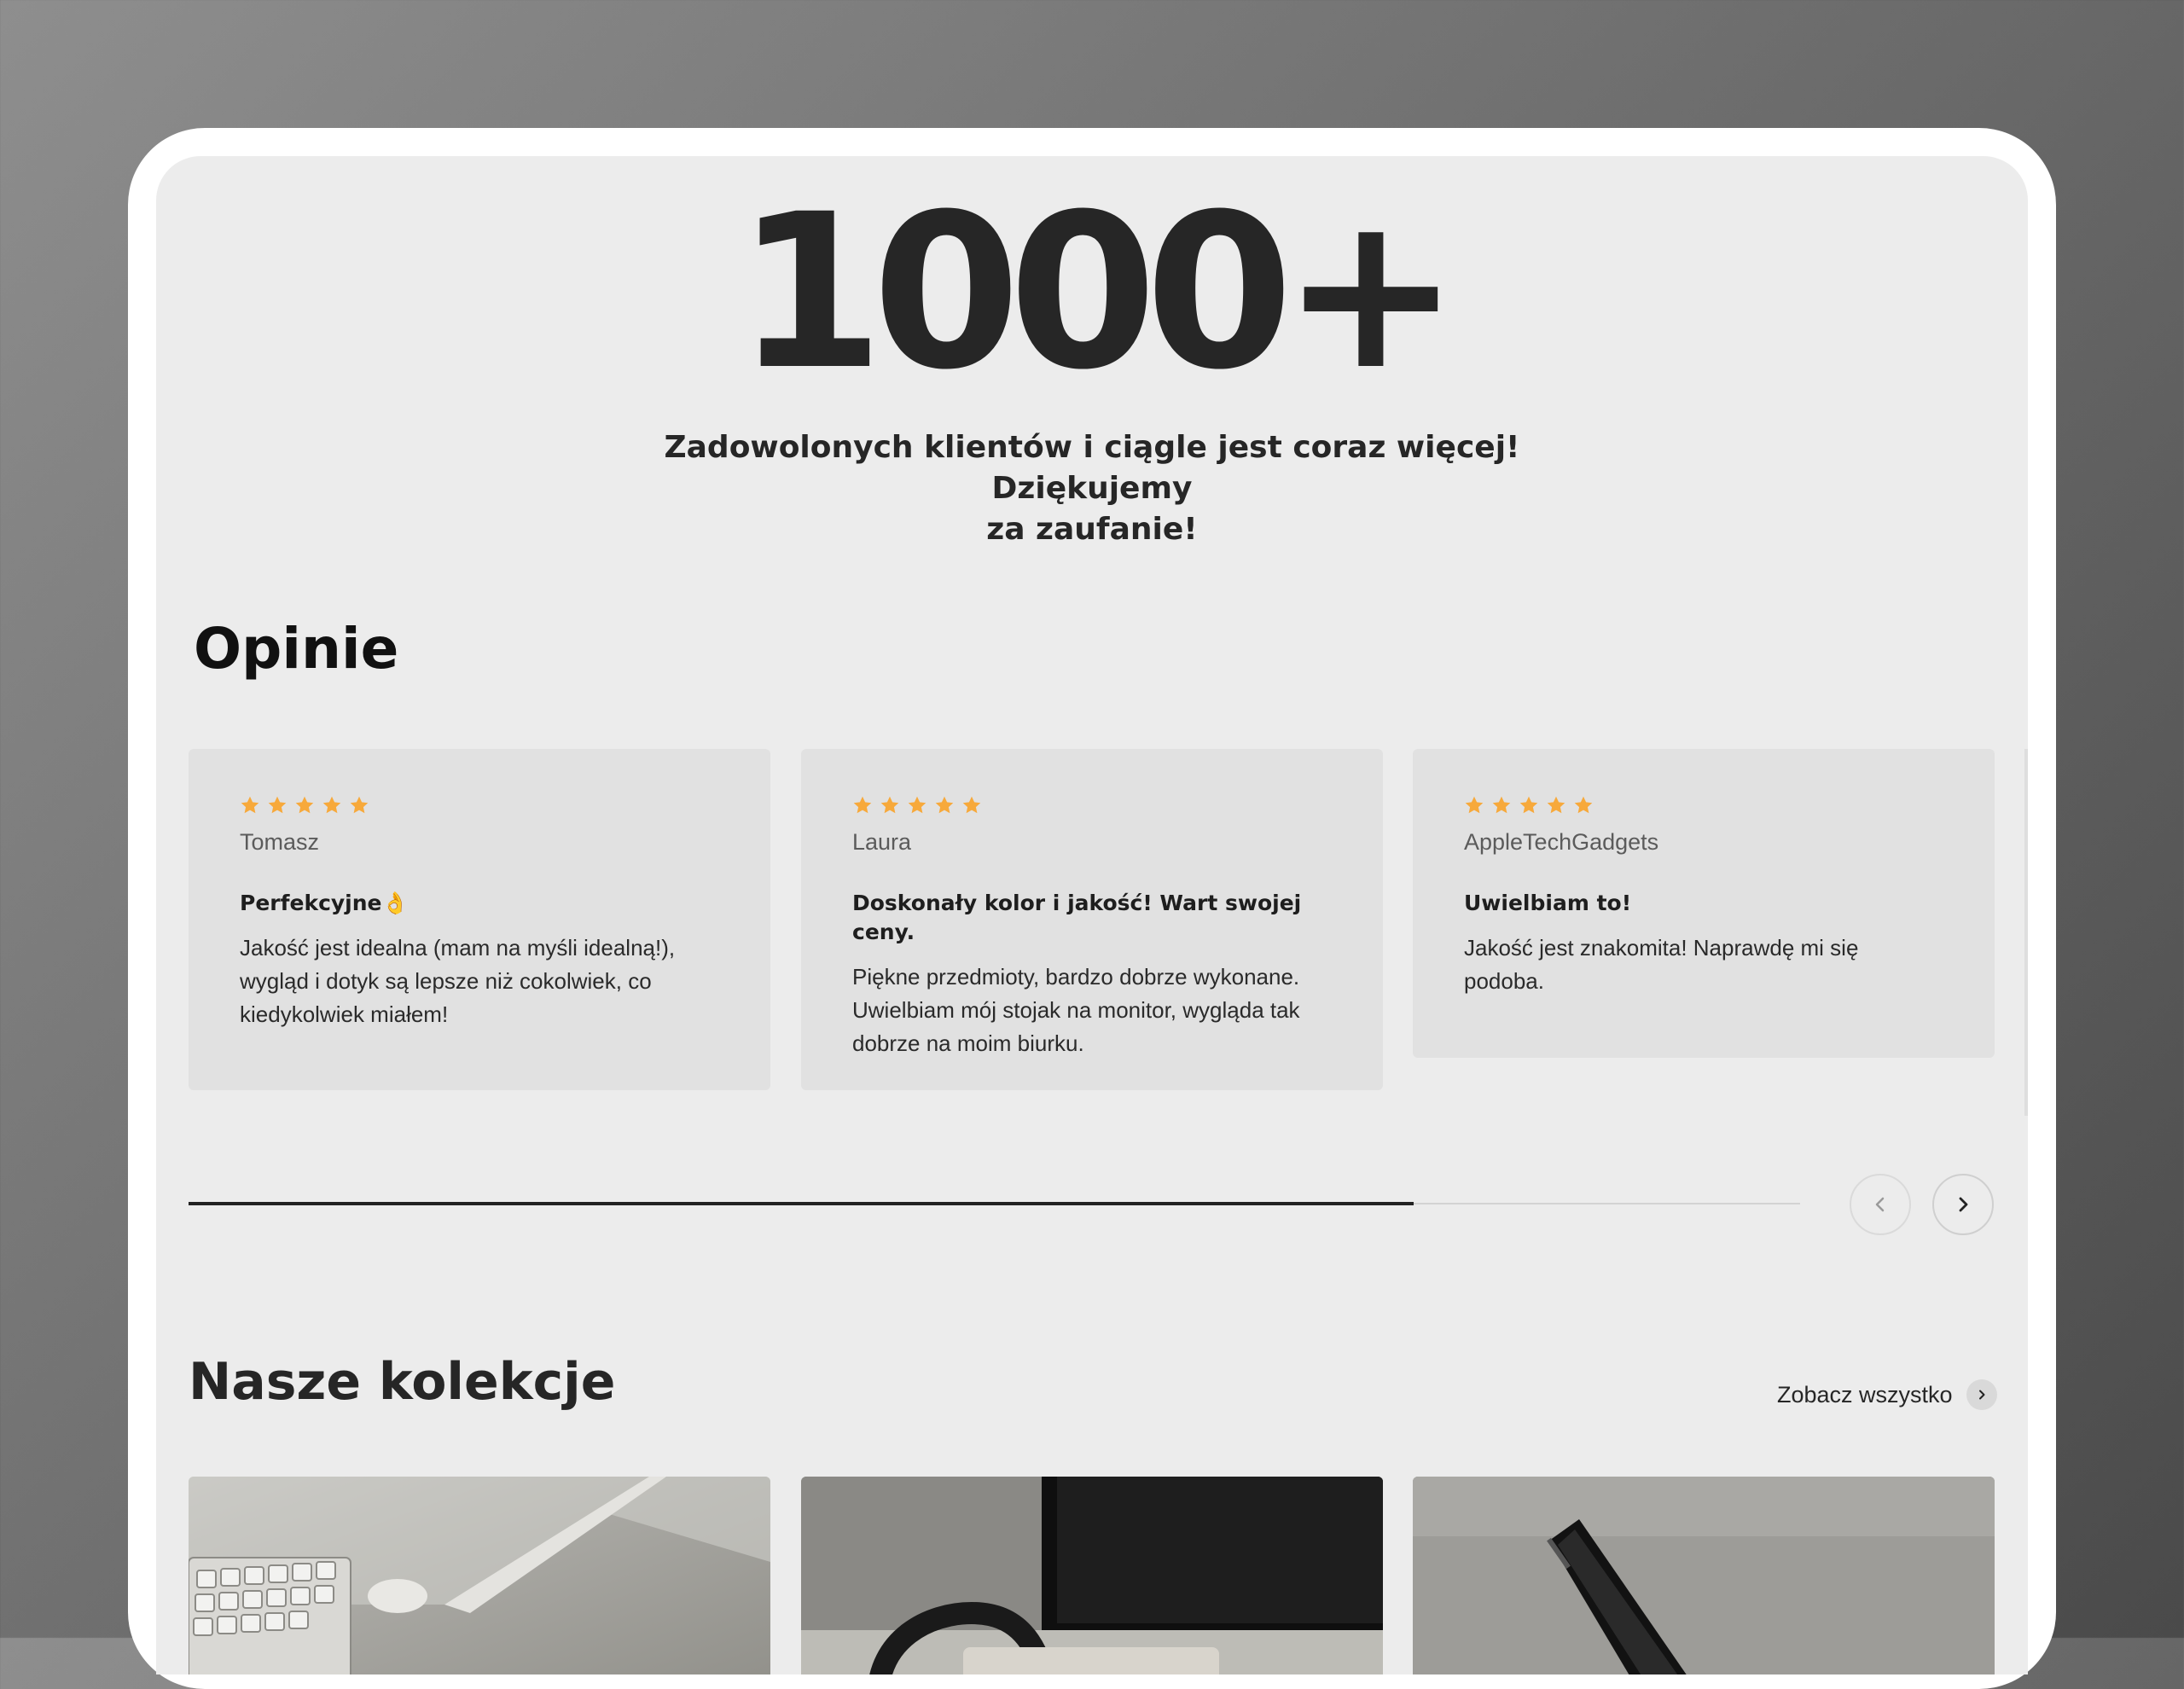 The width and height of the screenshot is (2184, 1689). What do you see at coordinates (403, 1382) in the screenshot?
I see `collections-heading: Nasze kolekcje` at bounding box center [403, 1382].